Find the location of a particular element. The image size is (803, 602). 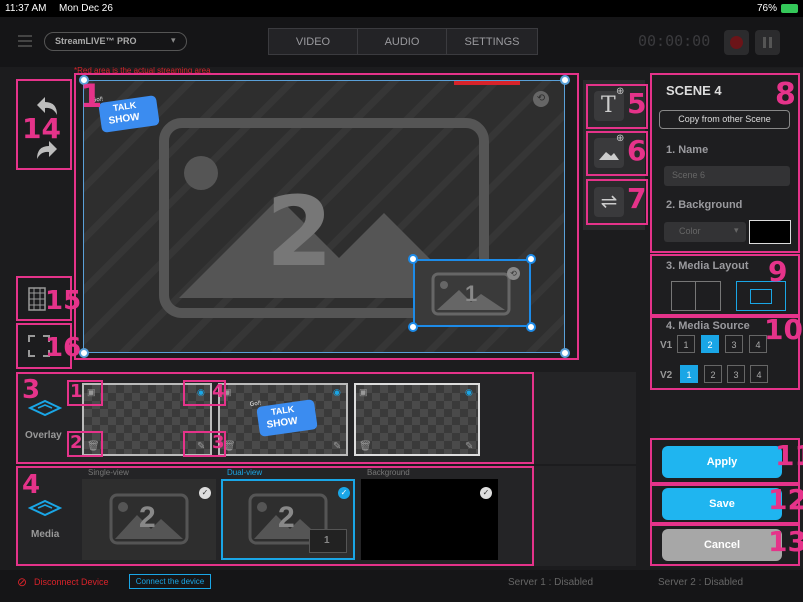

pip-window: 1 ⟲ is located at coordinates (472, 293).